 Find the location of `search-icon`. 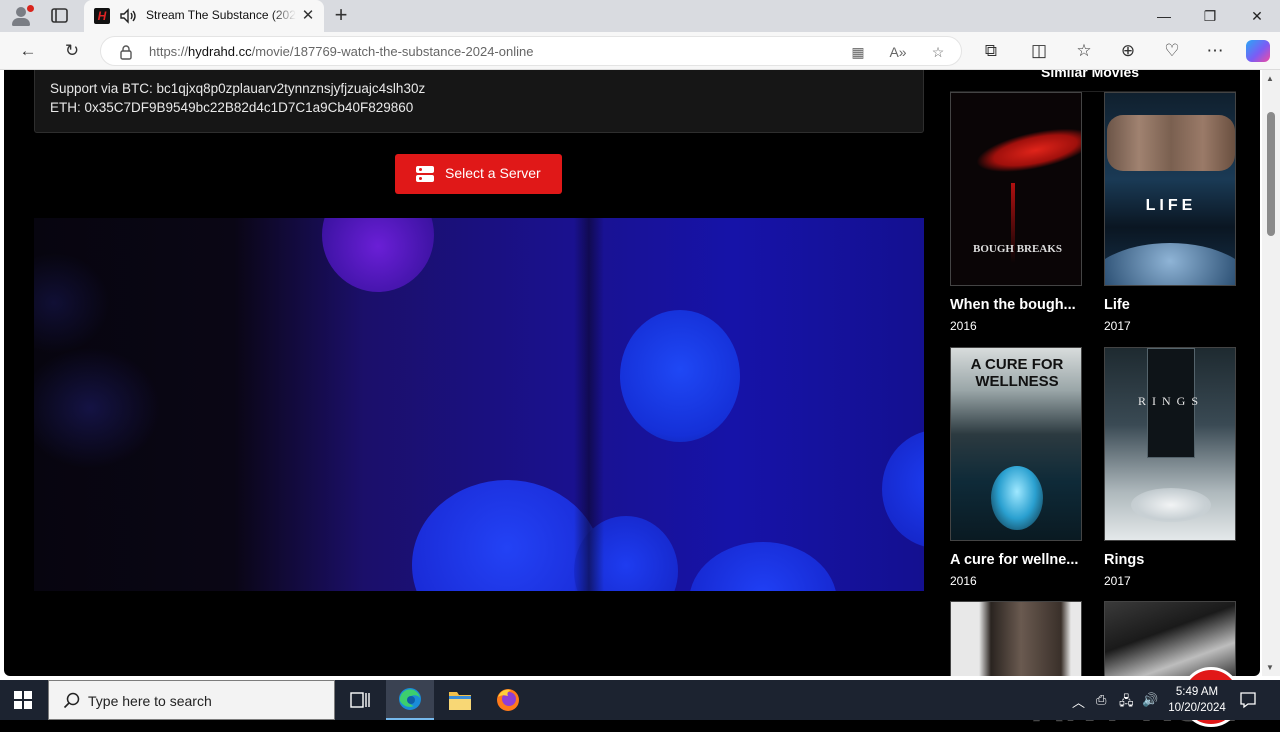

search-icon is located at coordinates (71, 700).